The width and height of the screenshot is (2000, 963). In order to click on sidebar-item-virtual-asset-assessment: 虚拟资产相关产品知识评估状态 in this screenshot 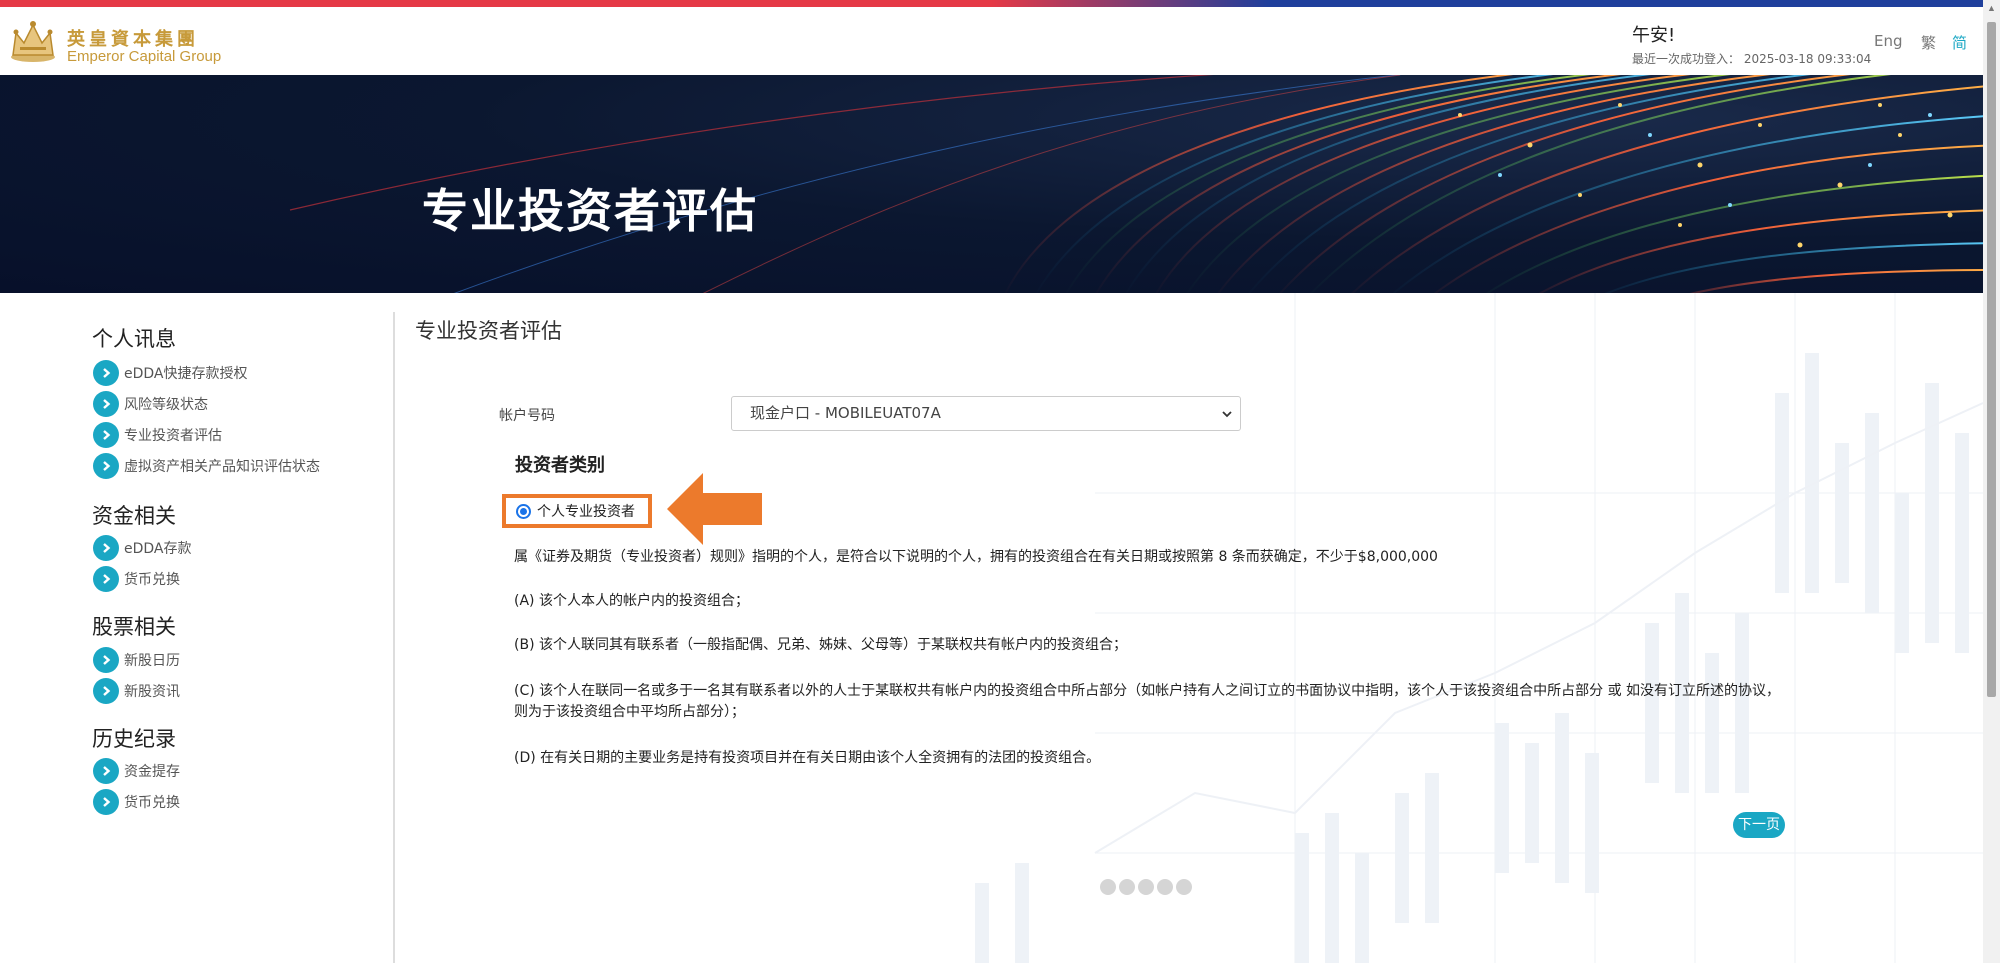, I will do `click(206, 466)`.